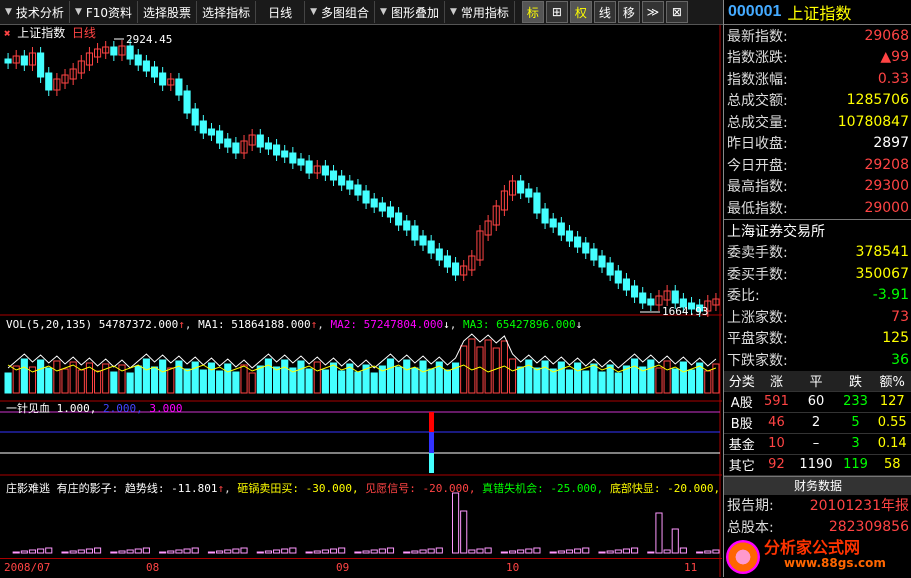 The width and height of the screenshot is (911, 578). I want to click on move-button: 移, so click(628, 12).